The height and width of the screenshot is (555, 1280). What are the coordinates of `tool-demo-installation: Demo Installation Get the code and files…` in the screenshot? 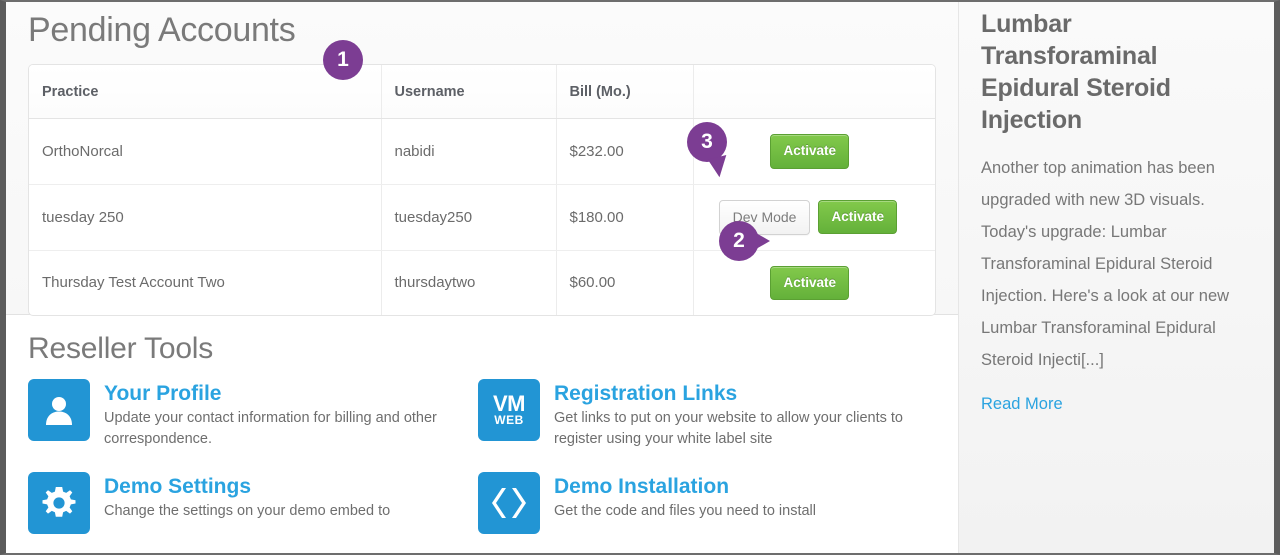 It's located at (707, 503).